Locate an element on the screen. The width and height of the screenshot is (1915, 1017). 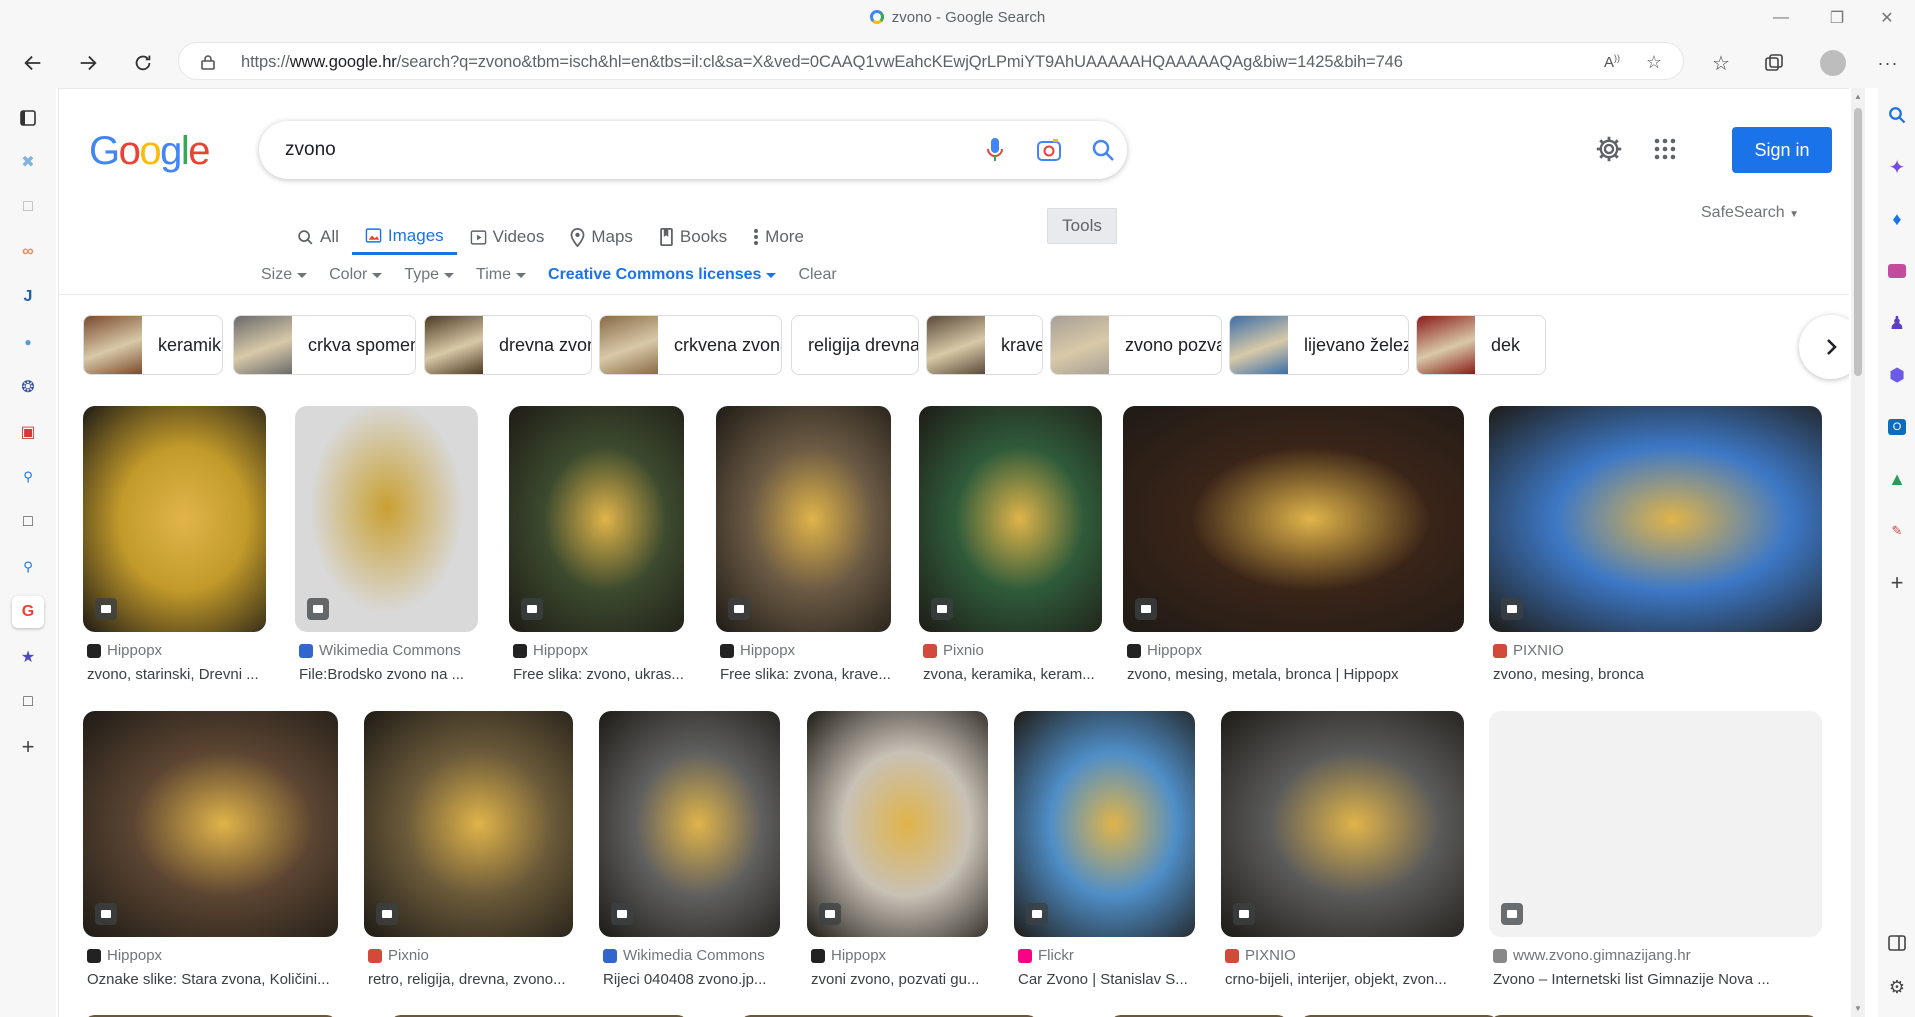
favorites-icon: ☆ is located at coordinates (1721, 63).